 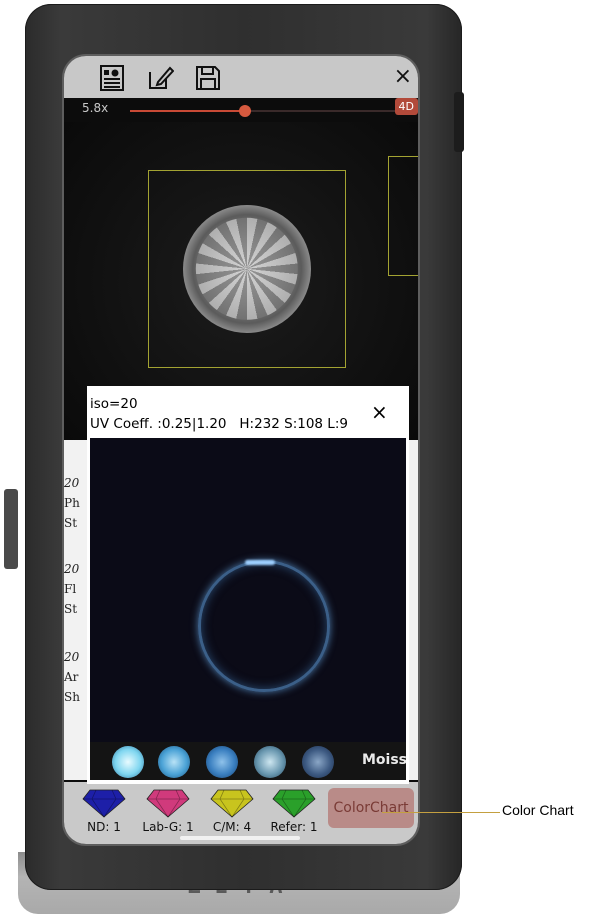 What do you see at coordinates (406, 106) in the screenshot?
I see `mode-badge: 4D` at bounding box center [406, 106].